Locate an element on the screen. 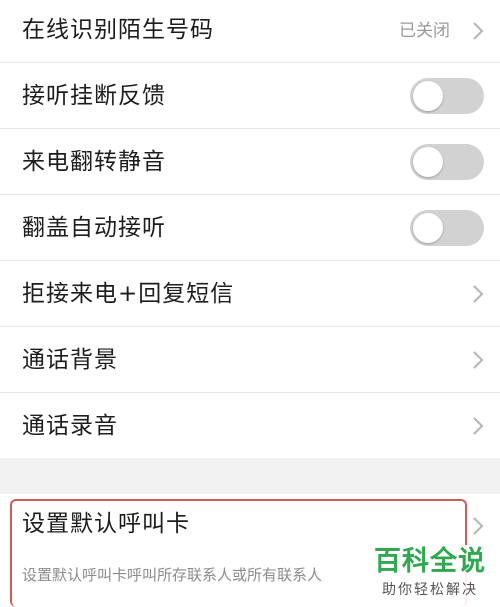 This screenshot has height=607, width=500. settings-row-stranger-number: 在线识别陌生号码 已关闭 is located at coordinates (250, 31).